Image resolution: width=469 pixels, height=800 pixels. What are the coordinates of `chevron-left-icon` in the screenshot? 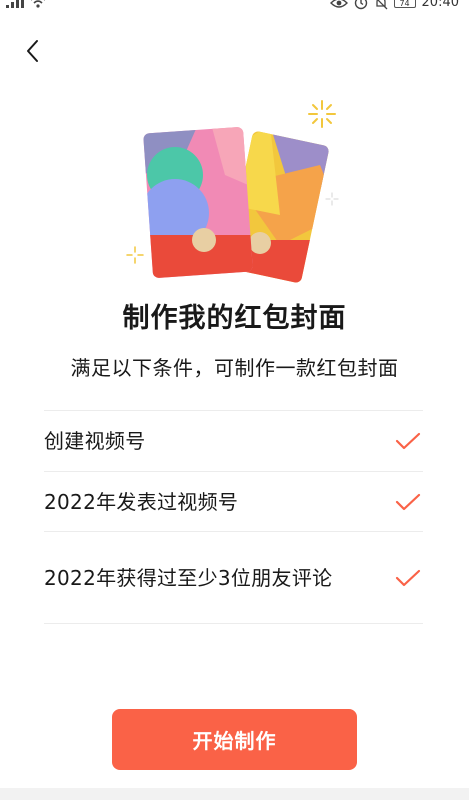 It's located at (32, 51).